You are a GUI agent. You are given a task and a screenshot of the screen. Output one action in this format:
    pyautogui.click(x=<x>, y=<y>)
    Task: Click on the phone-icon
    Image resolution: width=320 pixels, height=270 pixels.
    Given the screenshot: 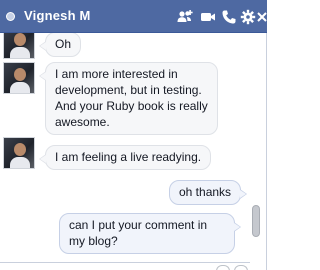 What is the action you would take?
    pyautogui.click(x=229, y=17)
    